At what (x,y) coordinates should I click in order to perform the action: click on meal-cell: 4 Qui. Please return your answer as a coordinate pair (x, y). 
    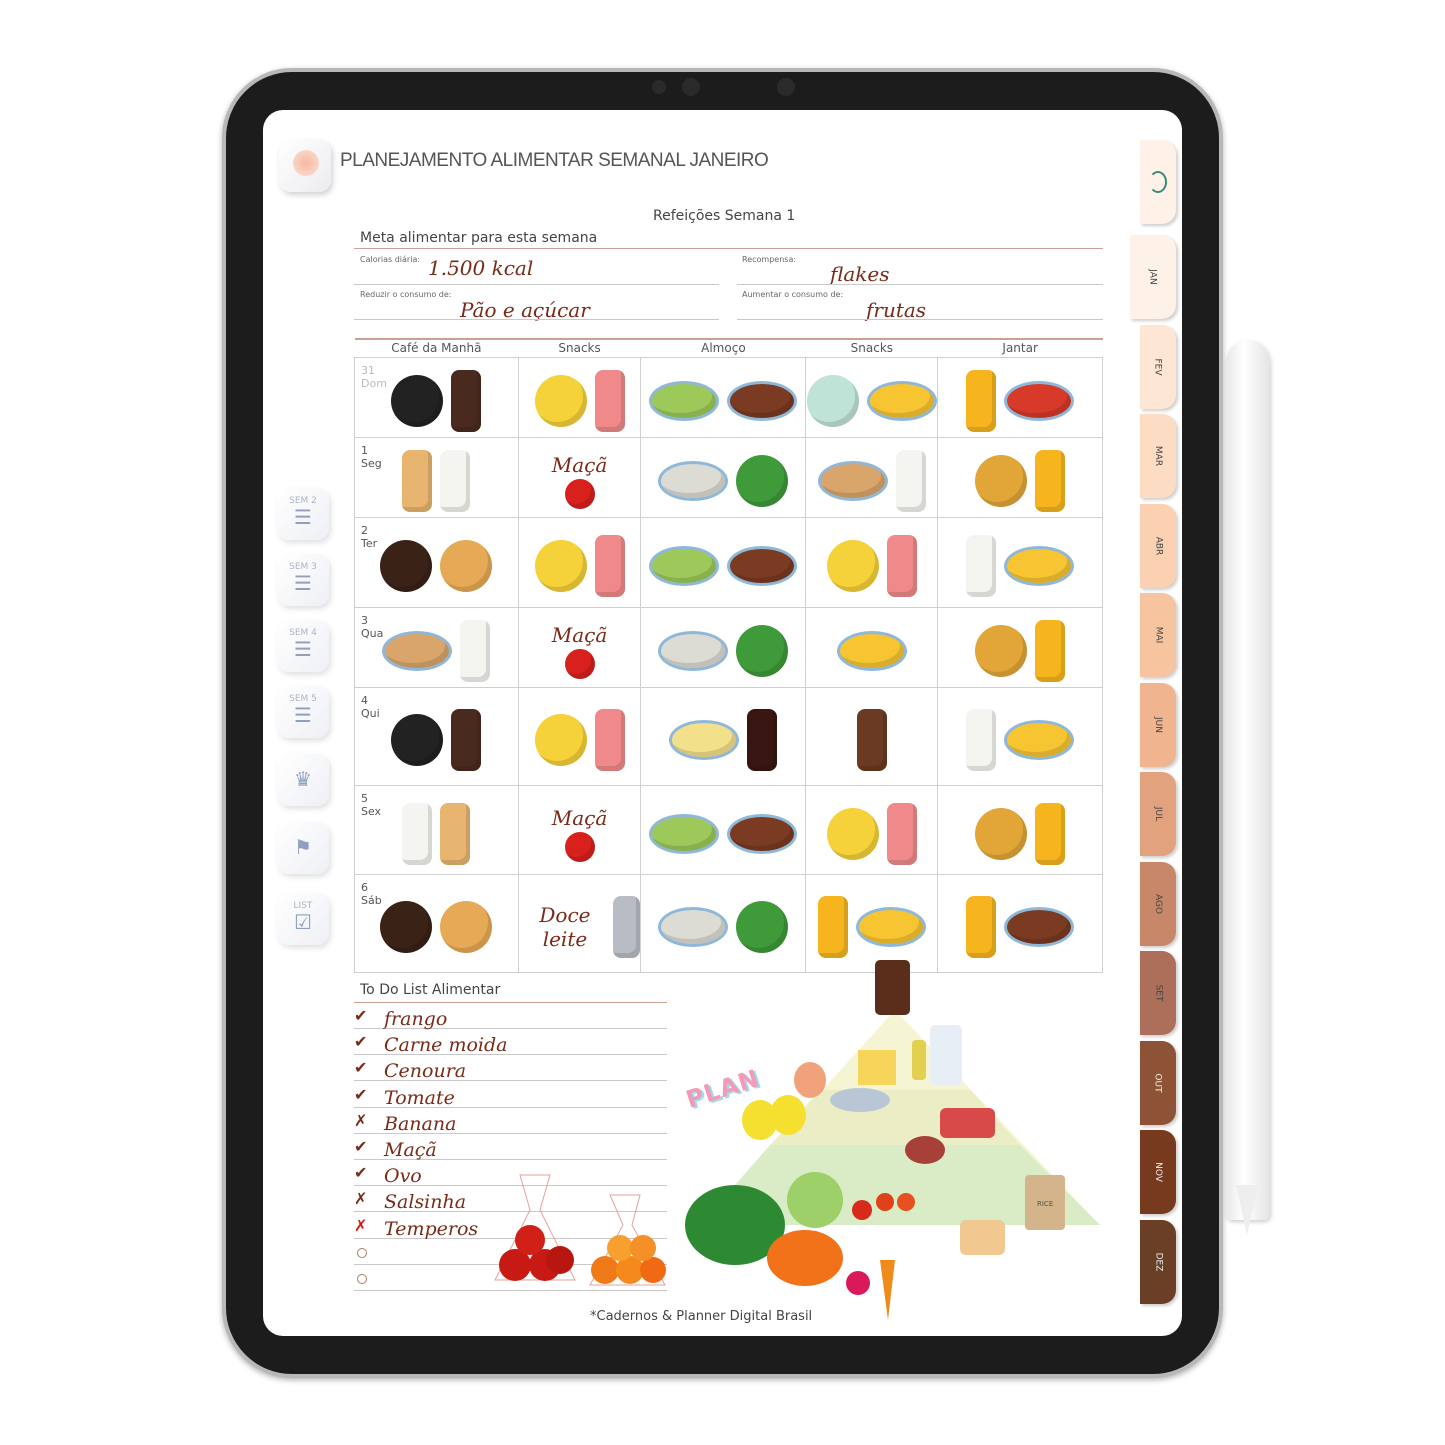
    Looking at the image, I should click on (436, 736).